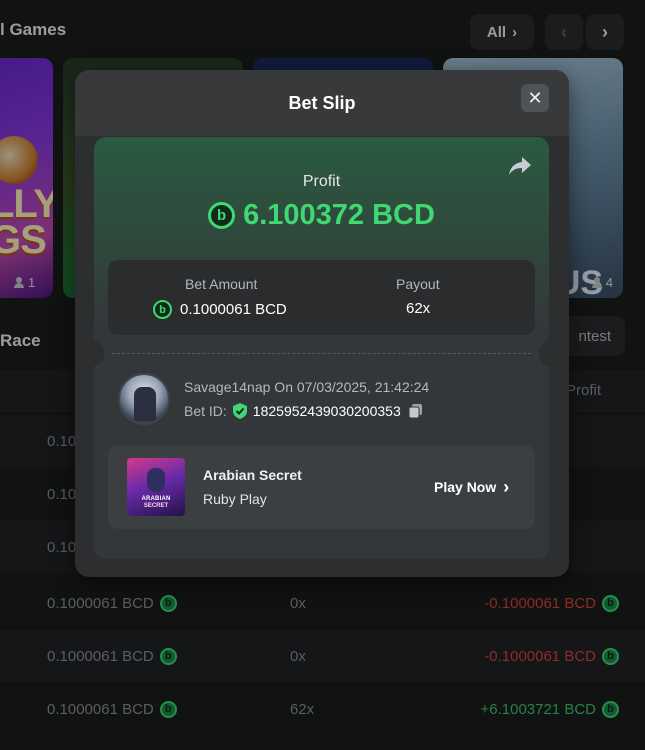 The height and width of the screenshot is (750, 645). What do you see at coordinates (415, 411) in the screenshot?
I see `copy-icon` at bounding box center [415, 411].